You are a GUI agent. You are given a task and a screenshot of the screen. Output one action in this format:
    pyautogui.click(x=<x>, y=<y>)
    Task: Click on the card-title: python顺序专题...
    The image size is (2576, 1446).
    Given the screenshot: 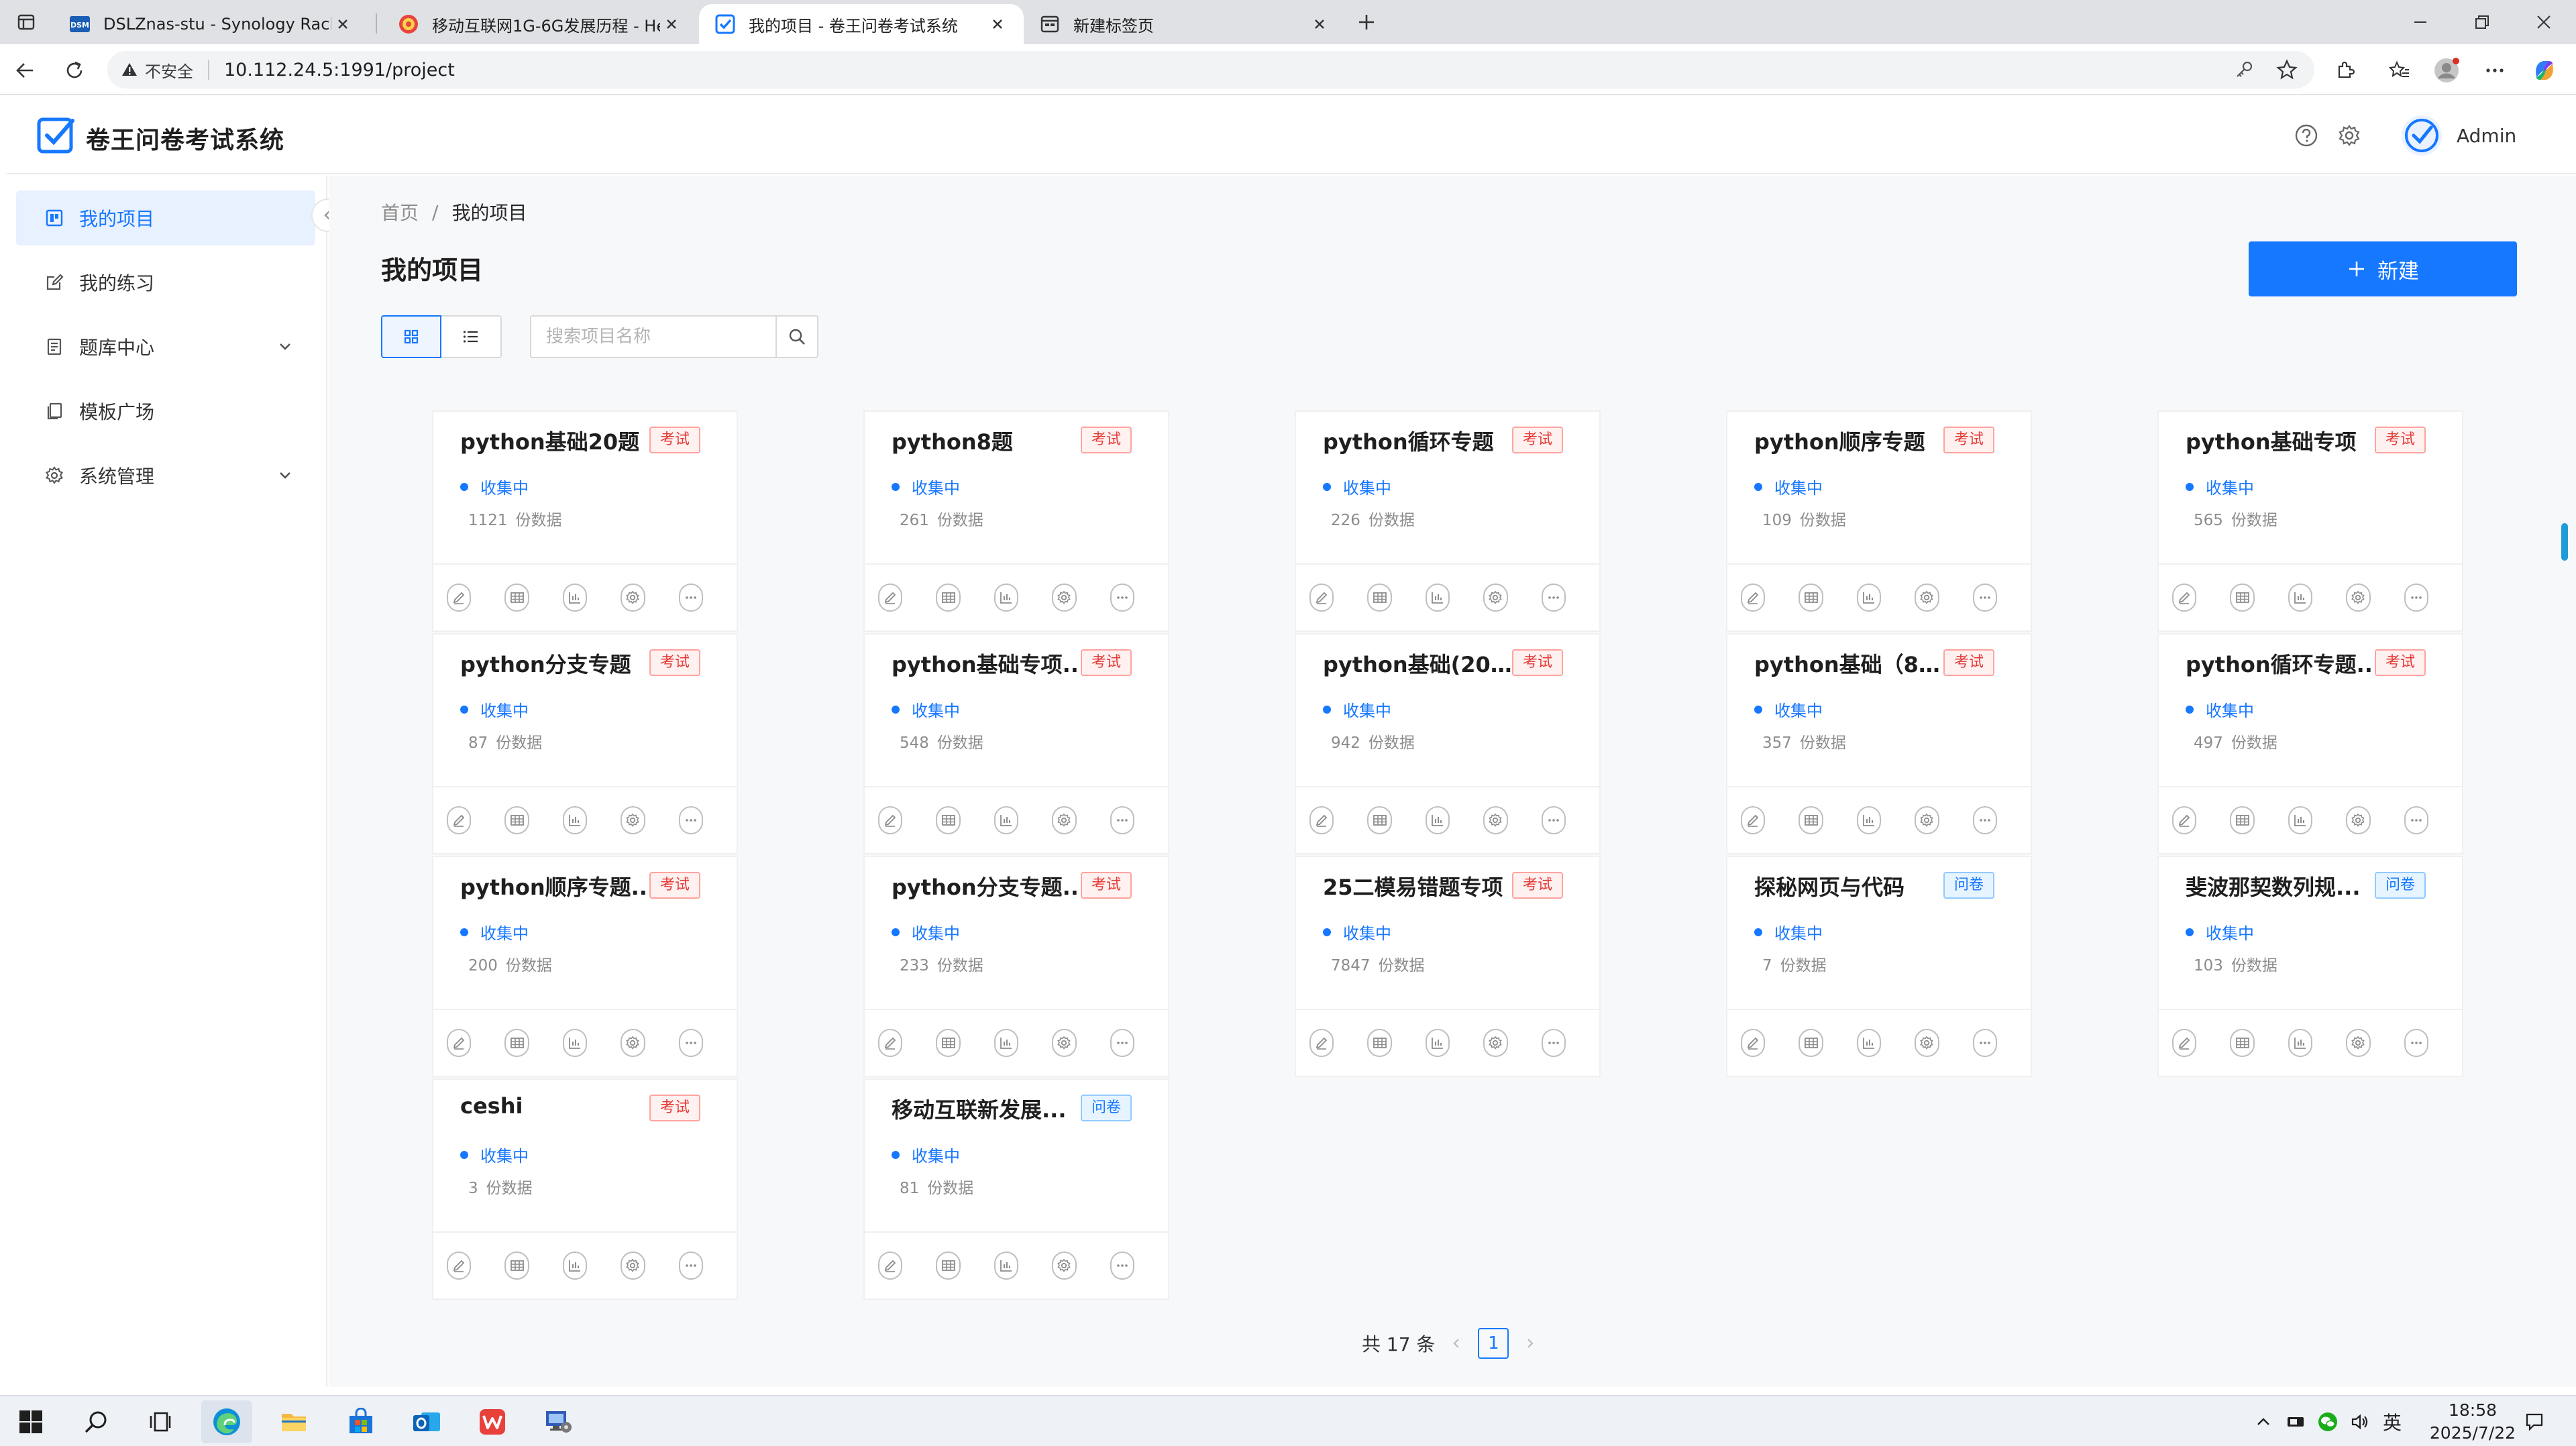 What is the action you would take?
    pyautogui.click(x=560, y=886)
    